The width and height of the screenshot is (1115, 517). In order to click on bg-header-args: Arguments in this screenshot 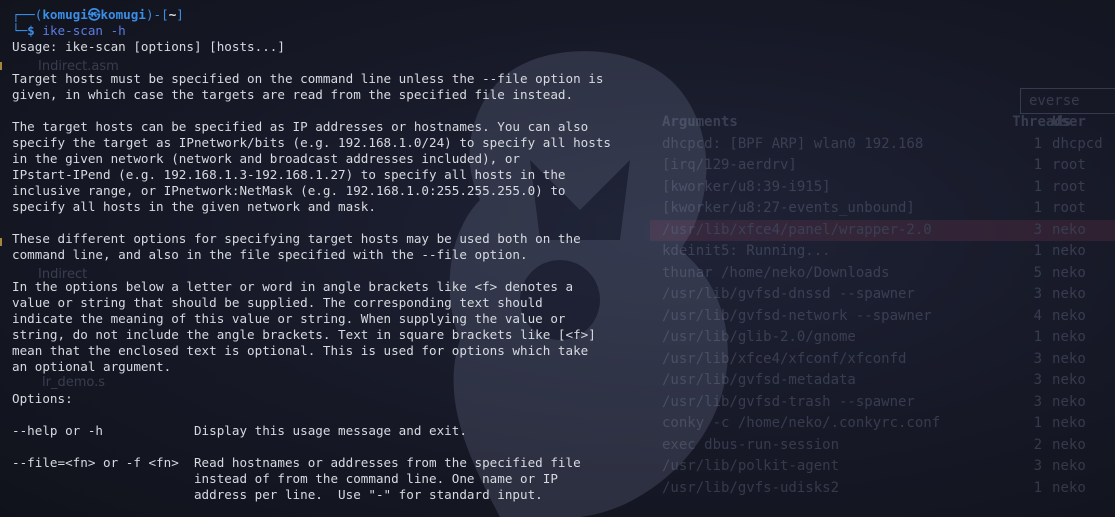, I will do `click(700, 122)`.